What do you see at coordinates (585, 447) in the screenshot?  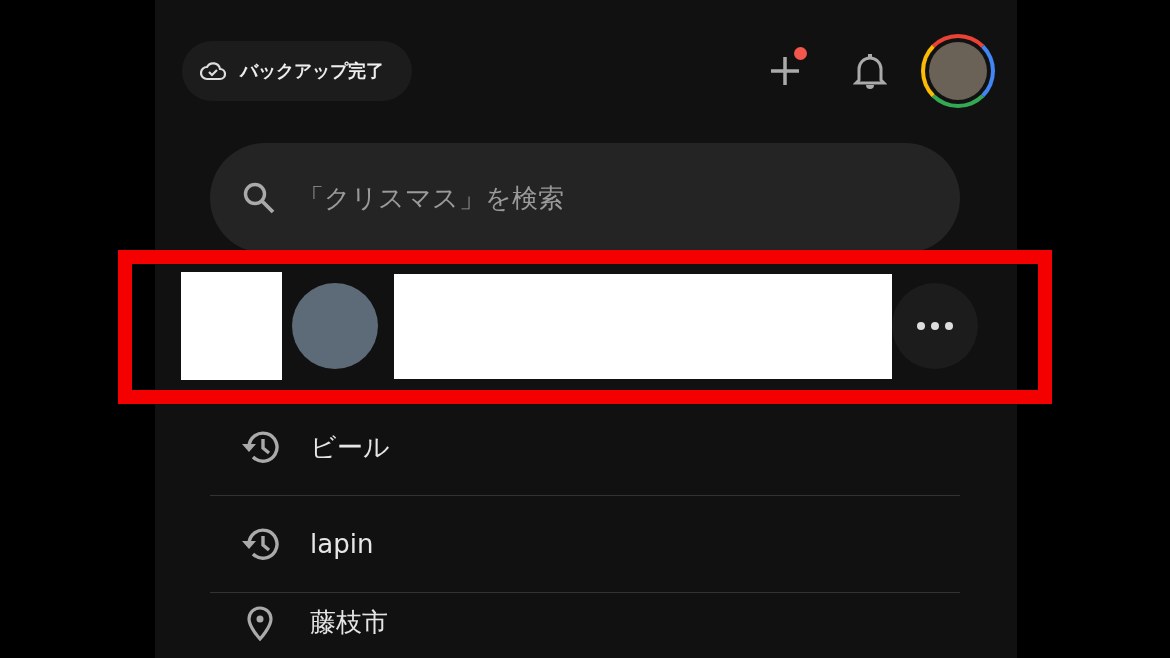 I see `recent-search-item: ビール` at bounding box center [585, 447].